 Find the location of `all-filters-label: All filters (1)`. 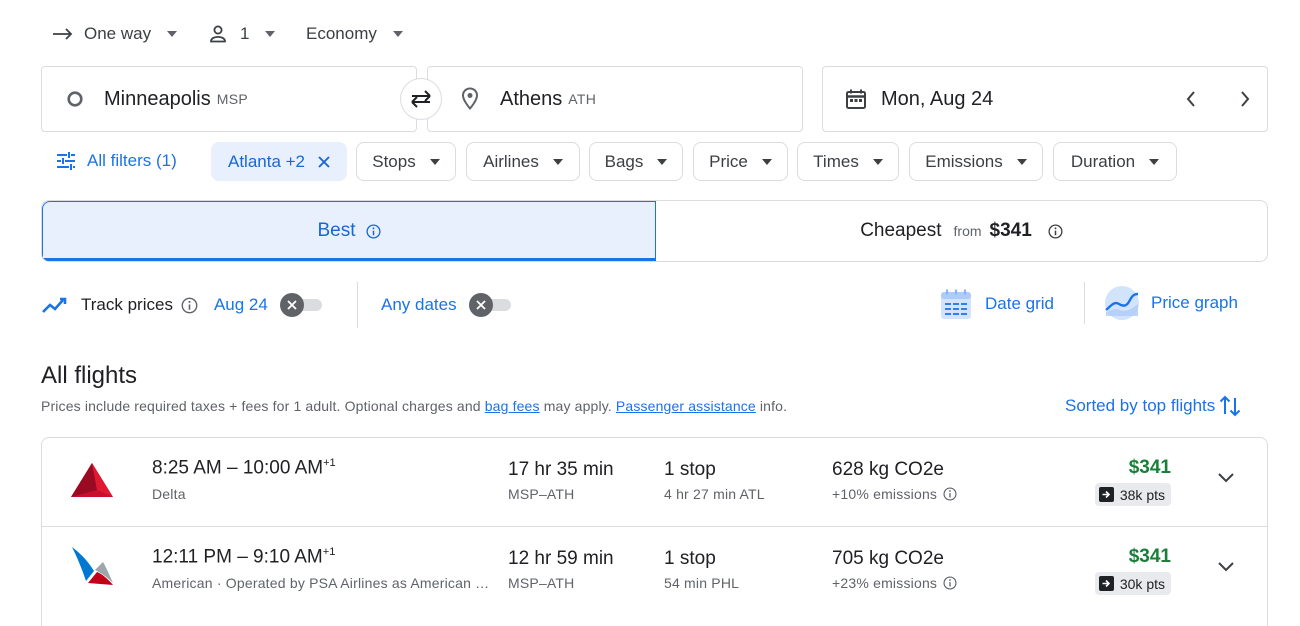

all-filters-label: All filters (1) is located at coordinates (132, 160).